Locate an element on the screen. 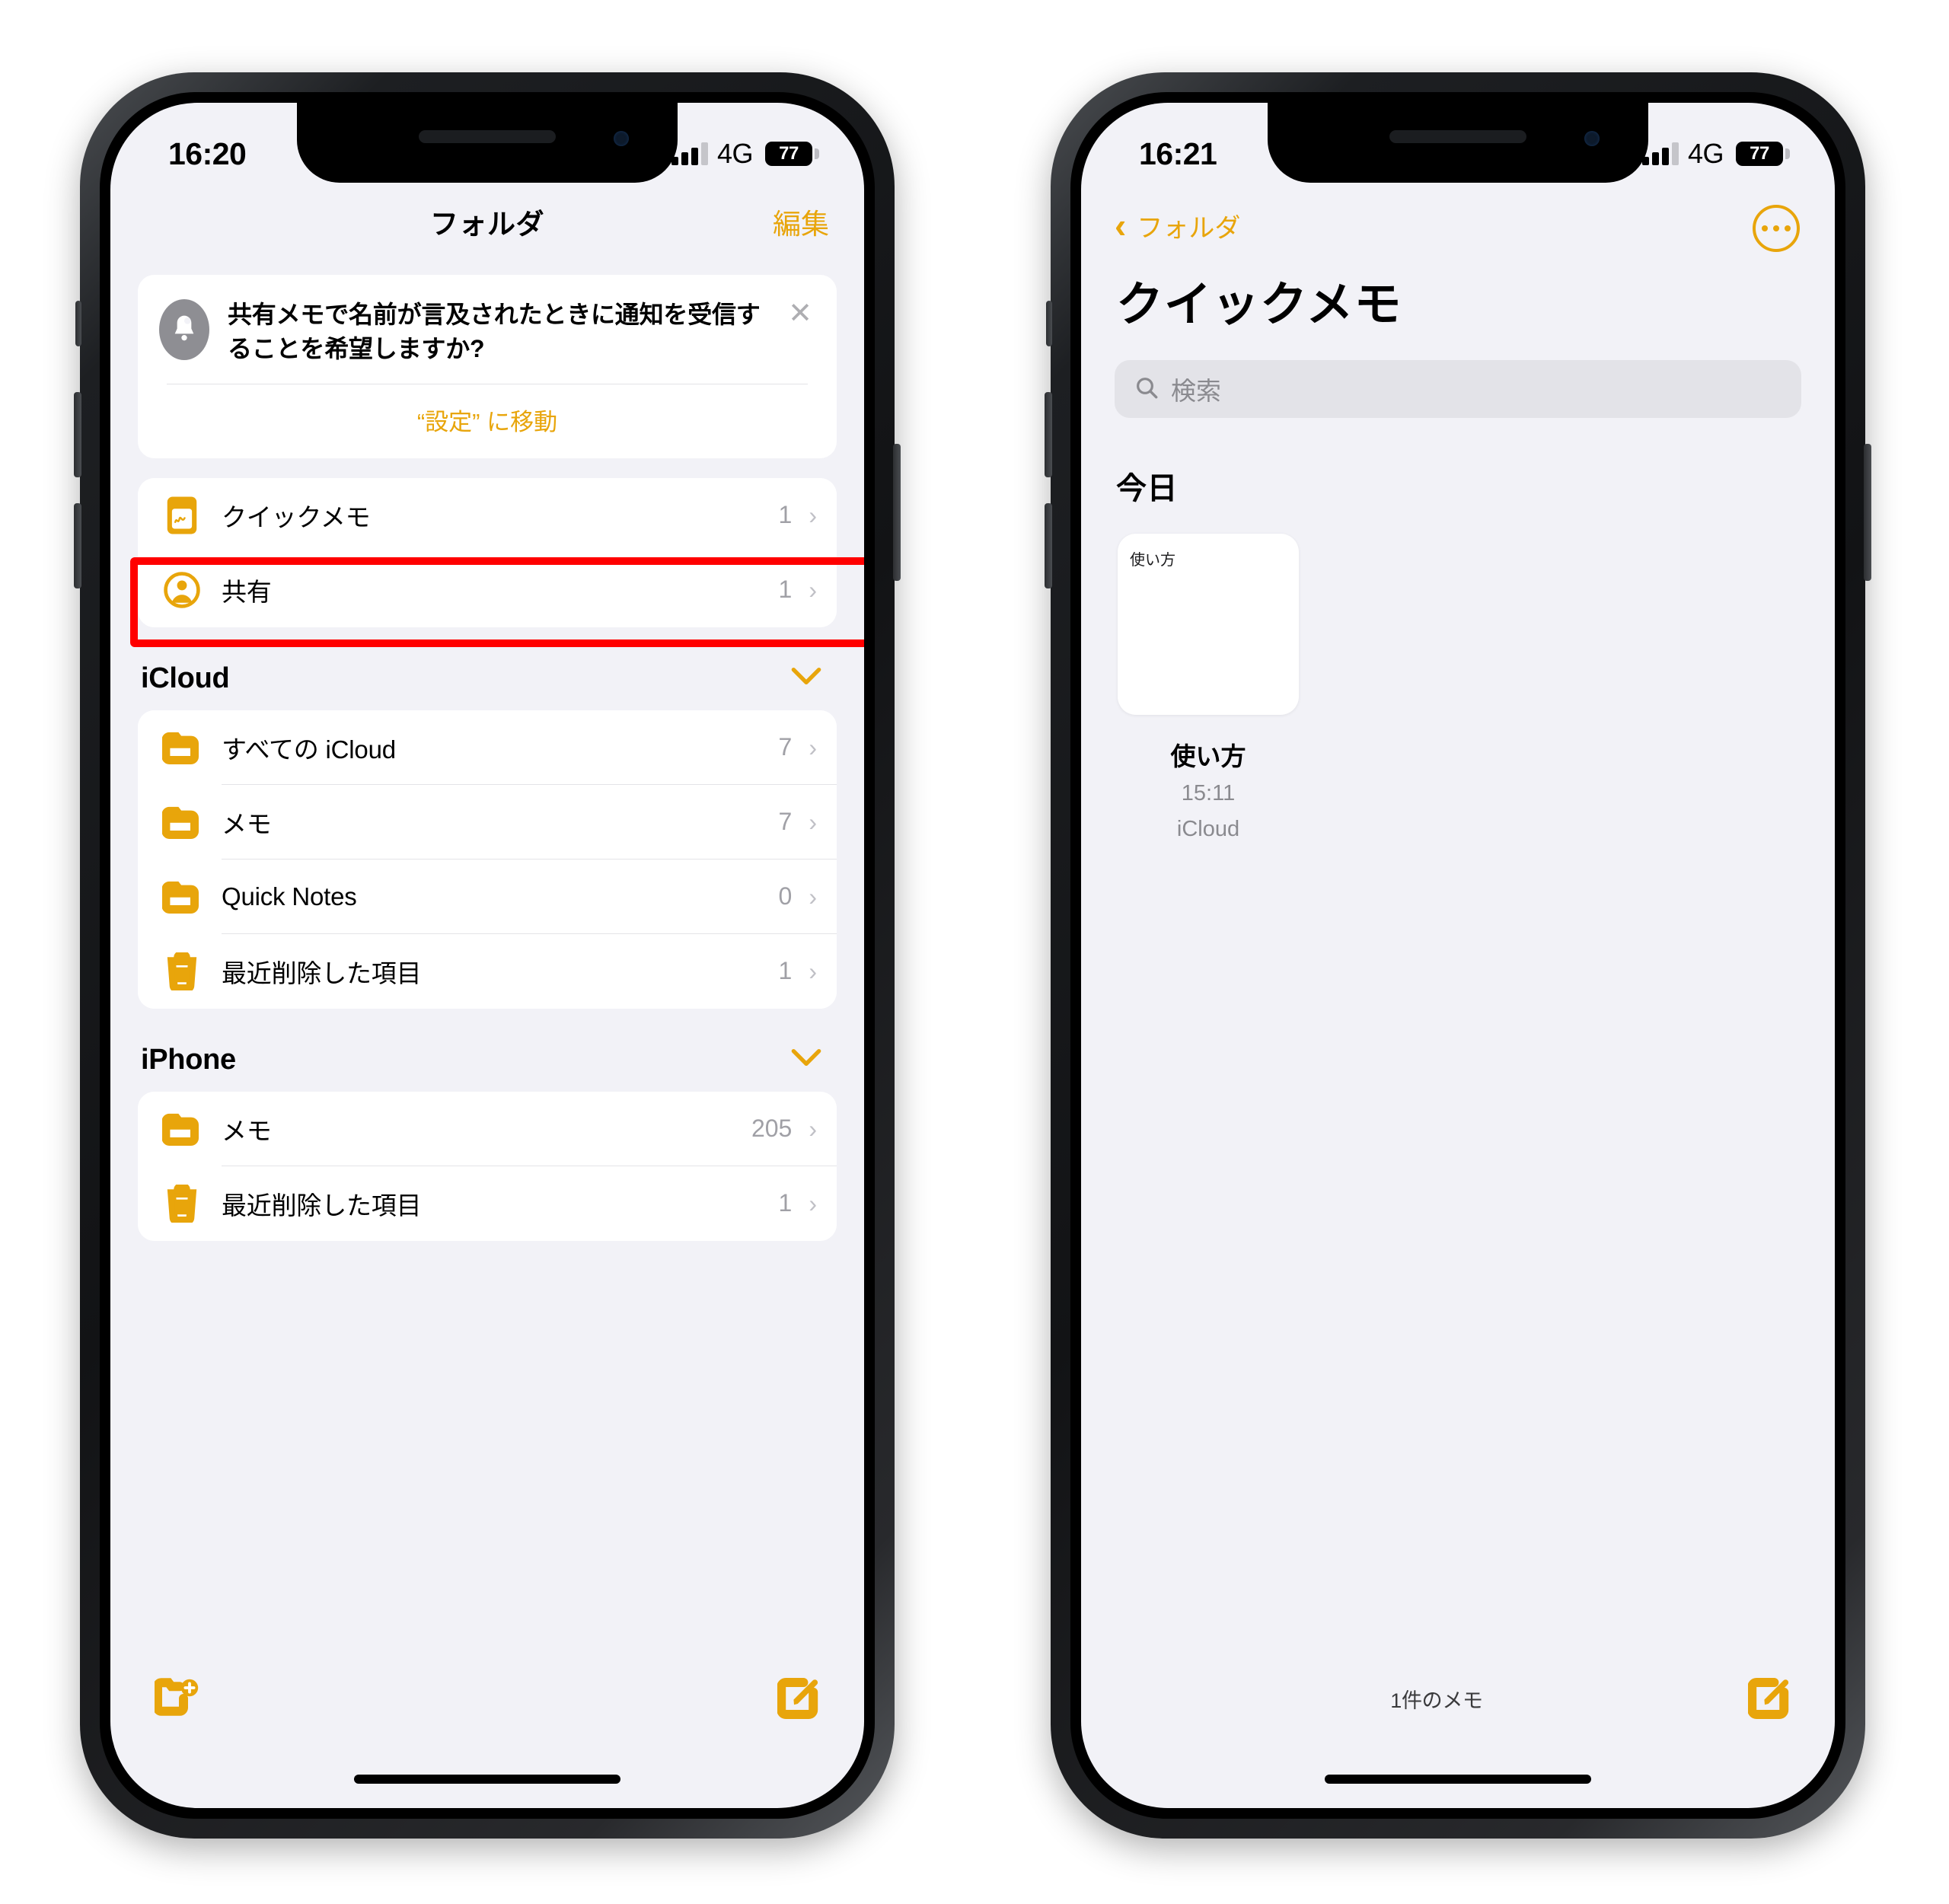 The image size is (1949, 1904). sidebar-item-shared: 共有 1 › is located at coordinates (487, 589).